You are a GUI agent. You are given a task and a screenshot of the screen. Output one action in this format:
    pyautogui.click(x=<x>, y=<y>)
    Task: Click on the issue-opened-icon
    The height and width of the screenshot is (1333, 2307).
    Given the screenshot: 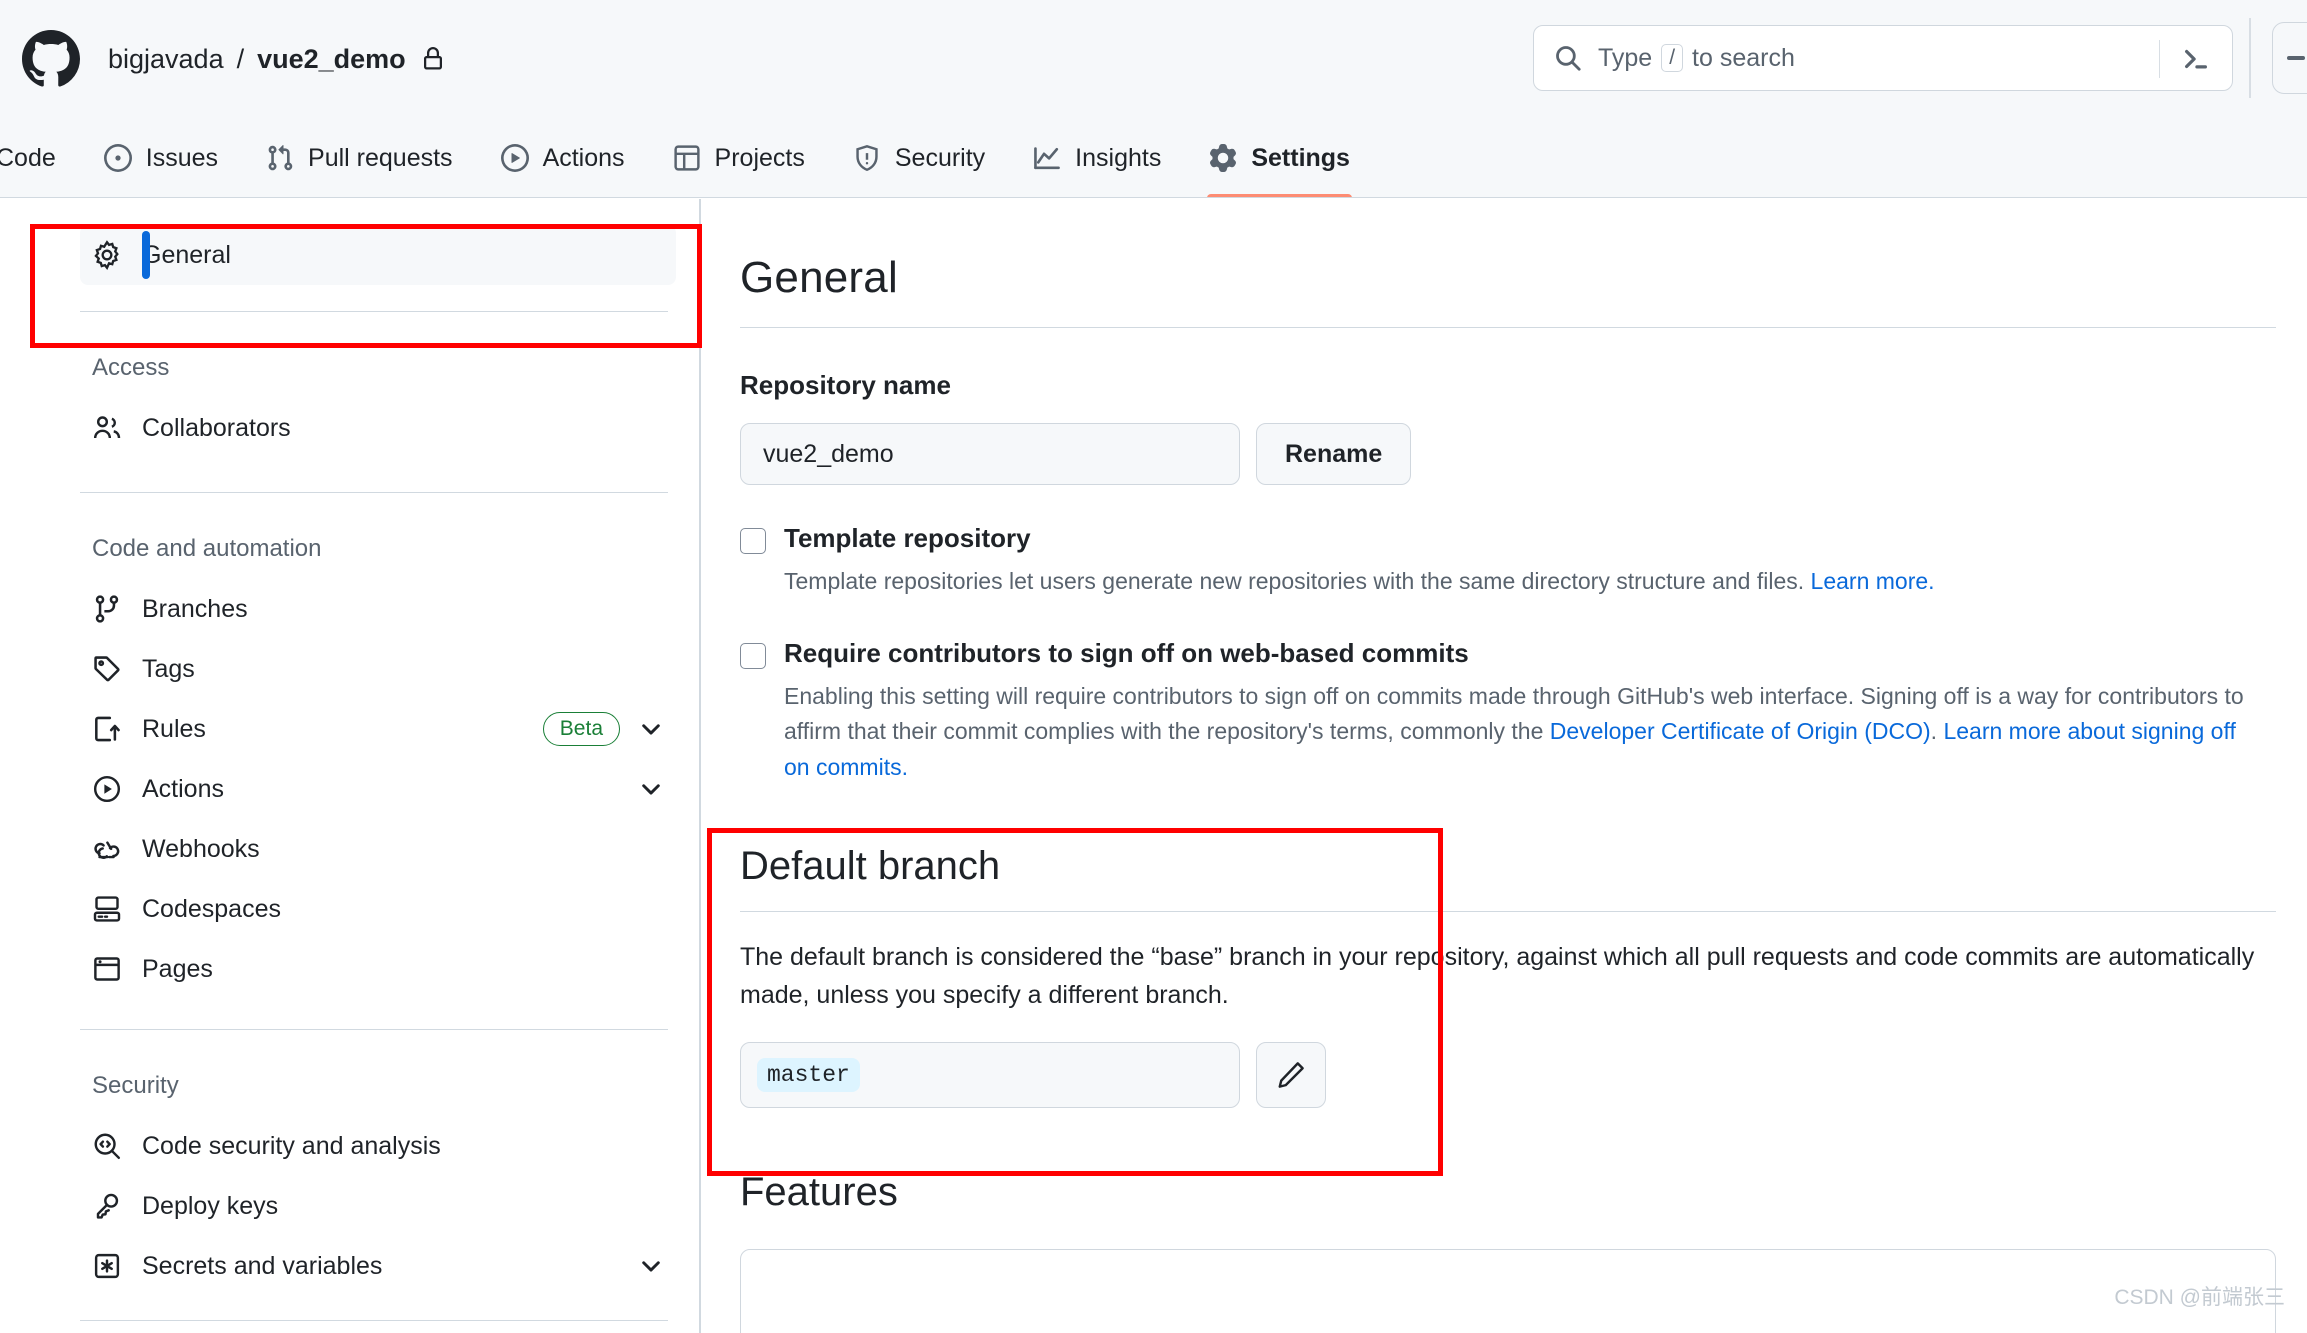 What is the action you would take?
    pyautogui.click(x=117, y=158)
    